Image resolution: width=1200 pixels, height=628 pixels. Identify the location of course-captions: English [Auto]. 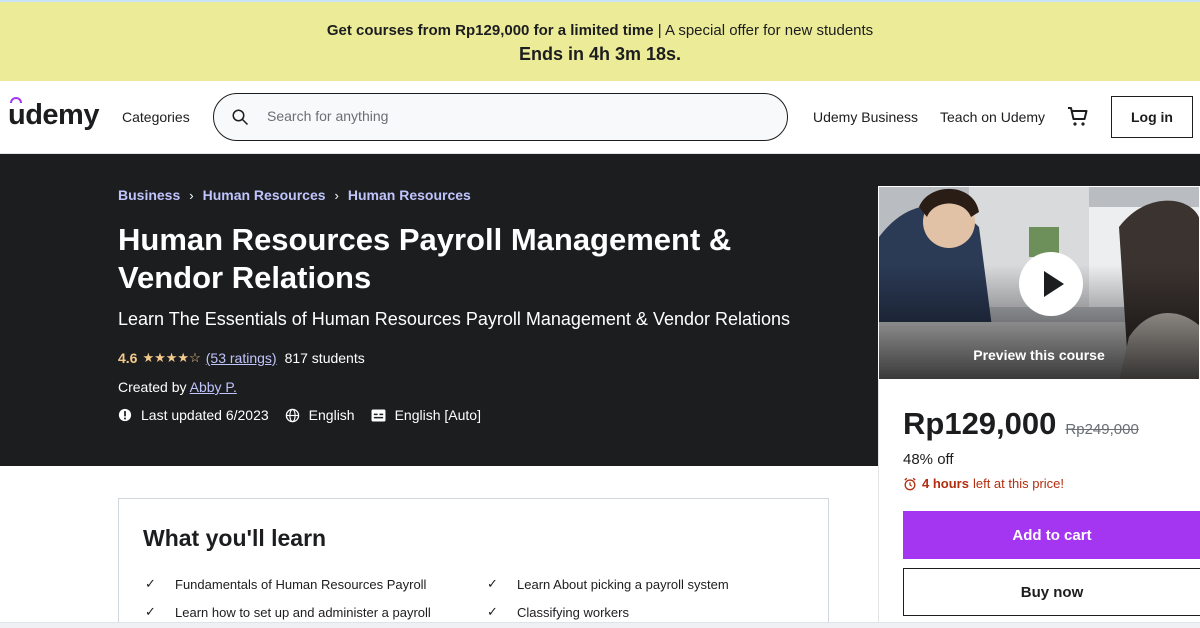
(426, 415).